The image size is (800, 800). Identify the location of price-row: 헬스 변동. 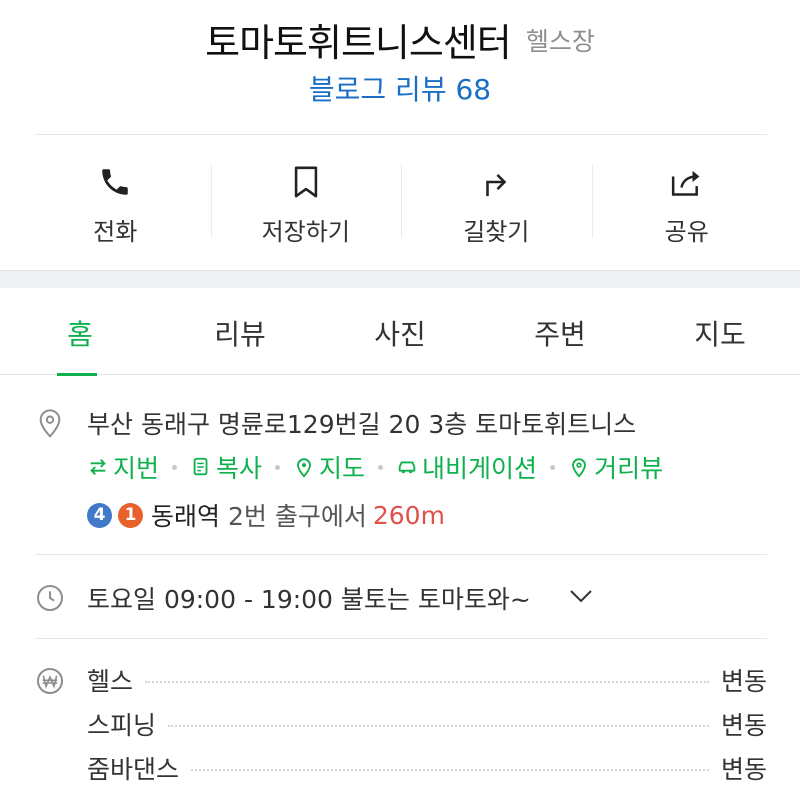
(427, 680).